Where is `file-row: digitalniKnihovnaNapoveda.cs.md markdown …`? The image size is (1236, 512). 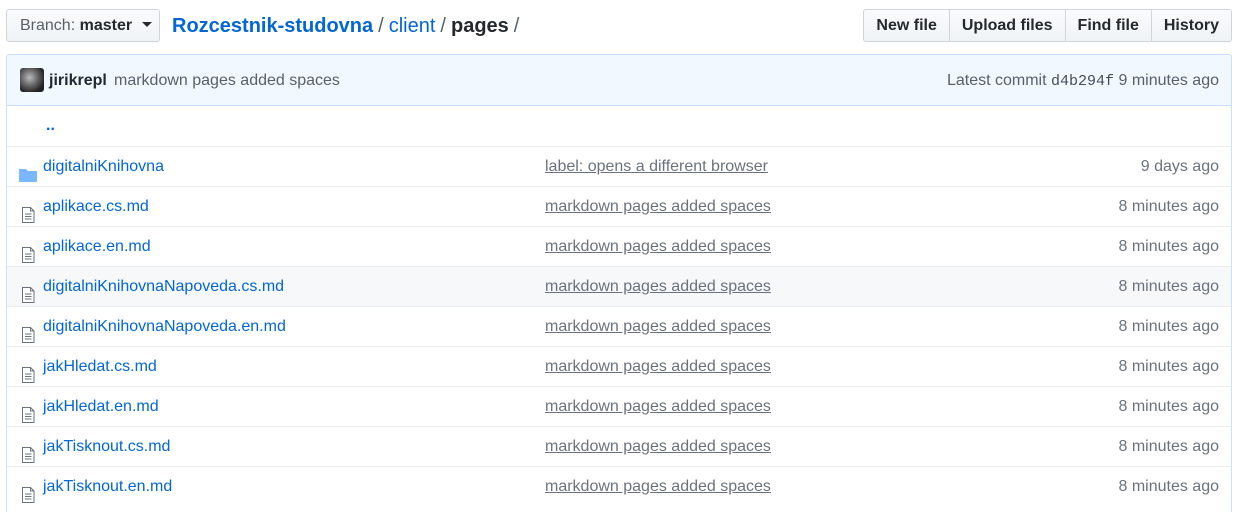
file-row: digitalniKnihovnaNapoveda.cs.md markdown … is located at coordinates (619, 286).